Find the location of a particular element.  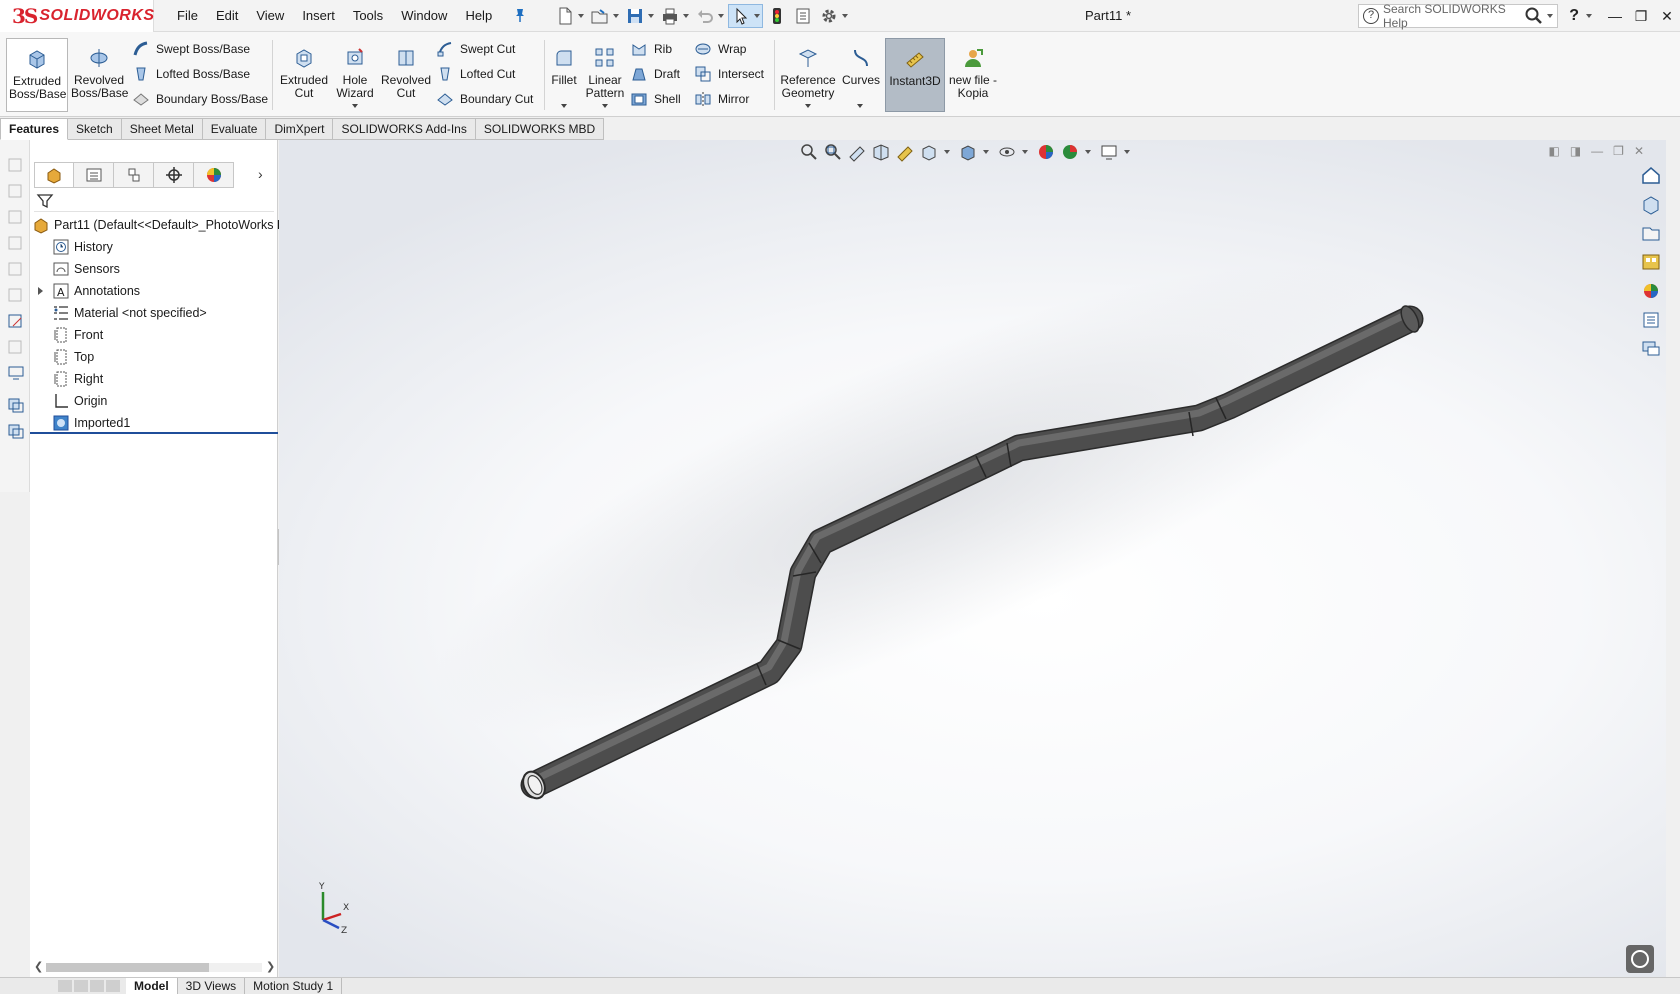

minimize-button: — is located at coordinates (1615, 16).